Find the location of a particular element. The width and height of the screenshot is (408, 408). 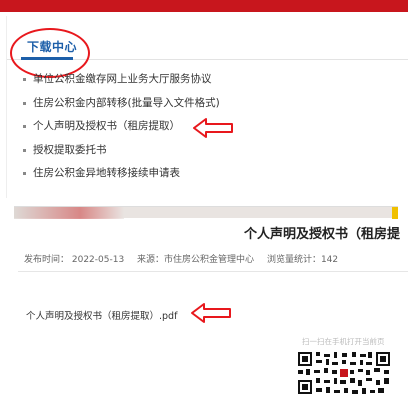

meta-divider is located at coordinates (213, 271).